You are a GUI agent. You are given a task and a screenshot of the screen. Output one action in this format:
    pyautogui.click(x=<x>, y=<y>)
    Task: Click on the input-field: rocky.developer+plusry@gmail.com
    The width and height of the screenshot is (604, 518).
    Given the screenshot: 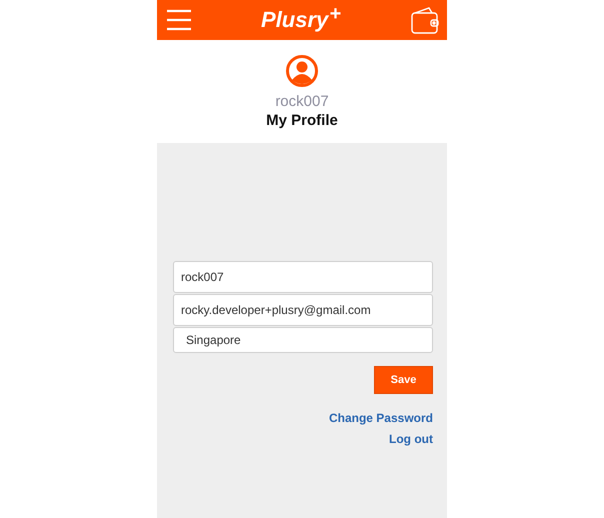 What is the action you would take?
    pyautogui.click(x=303, y=310)
    